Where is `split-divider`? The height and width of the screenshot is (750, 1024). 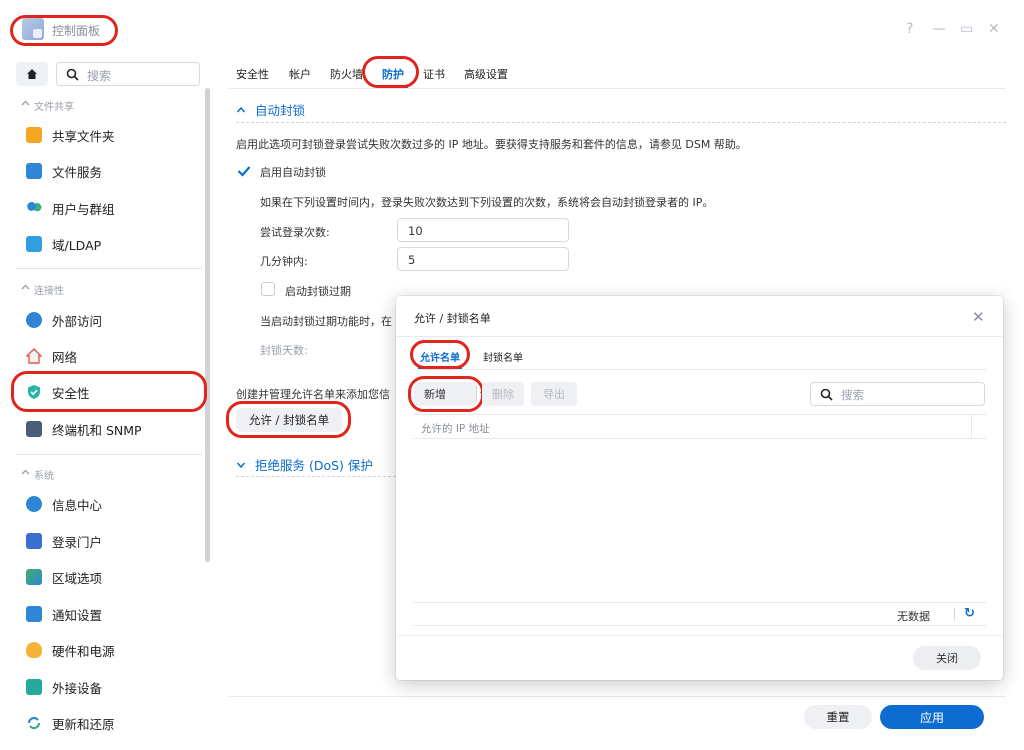 split-divider is located at coordinates (476, 394).